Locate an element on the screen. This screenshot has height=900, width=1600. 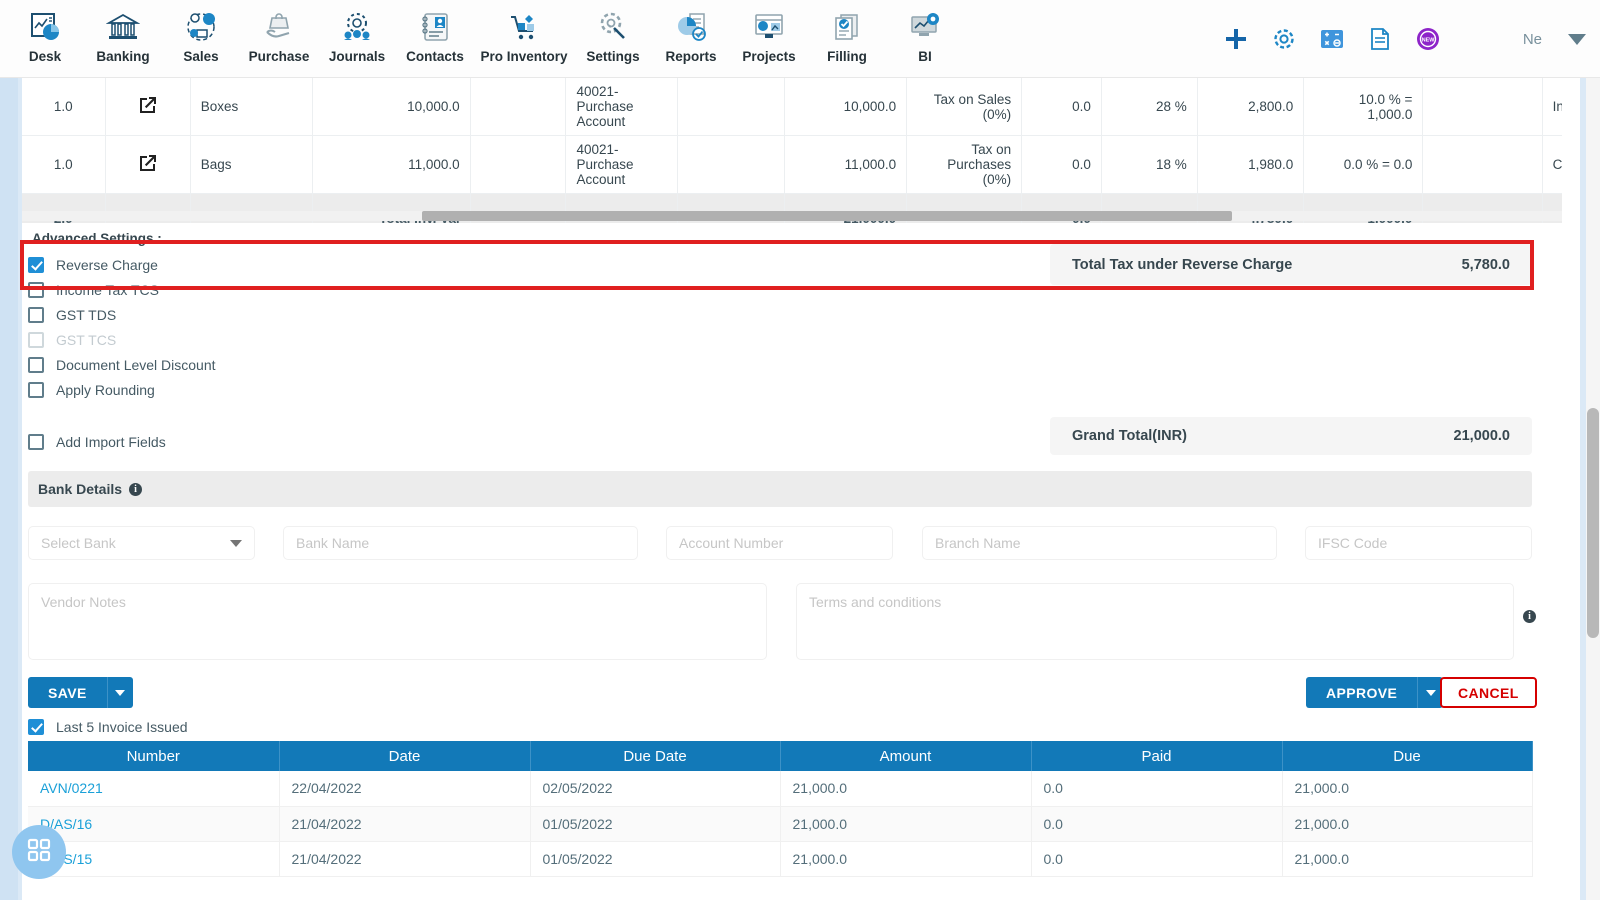
page-vertical-scrollbar is located at coordinates (1593, 489).